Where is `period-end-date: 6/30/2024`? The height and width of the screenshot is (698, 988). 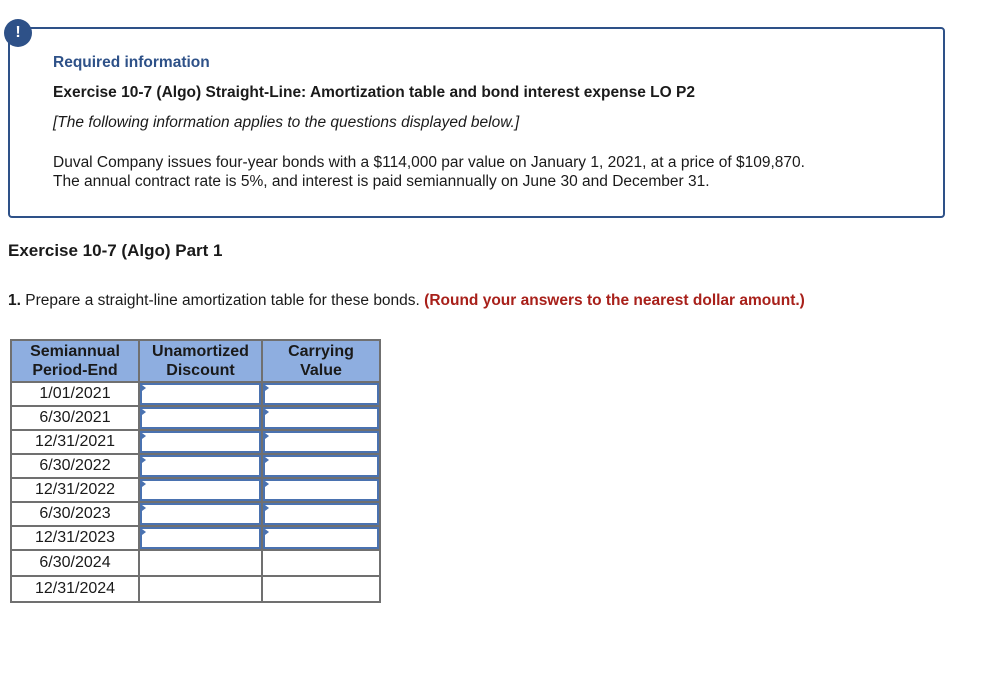
period-end-date: 6/30/2024 is located at coordinates (75, 563).